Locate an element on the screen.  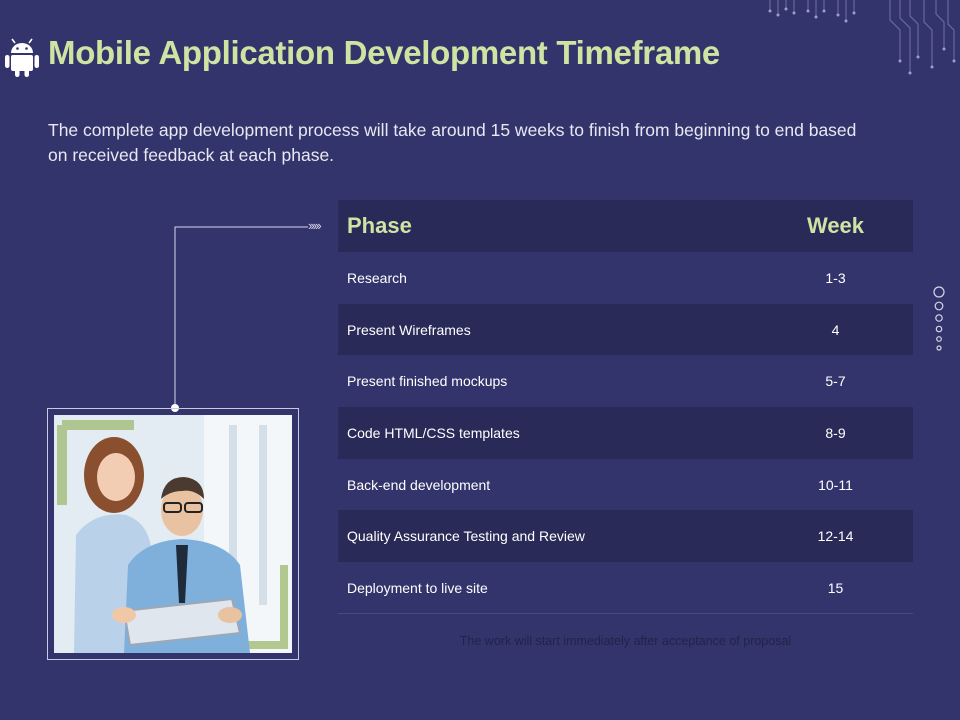
table-header-row: Phase Week is located at coordinates (625, 226).